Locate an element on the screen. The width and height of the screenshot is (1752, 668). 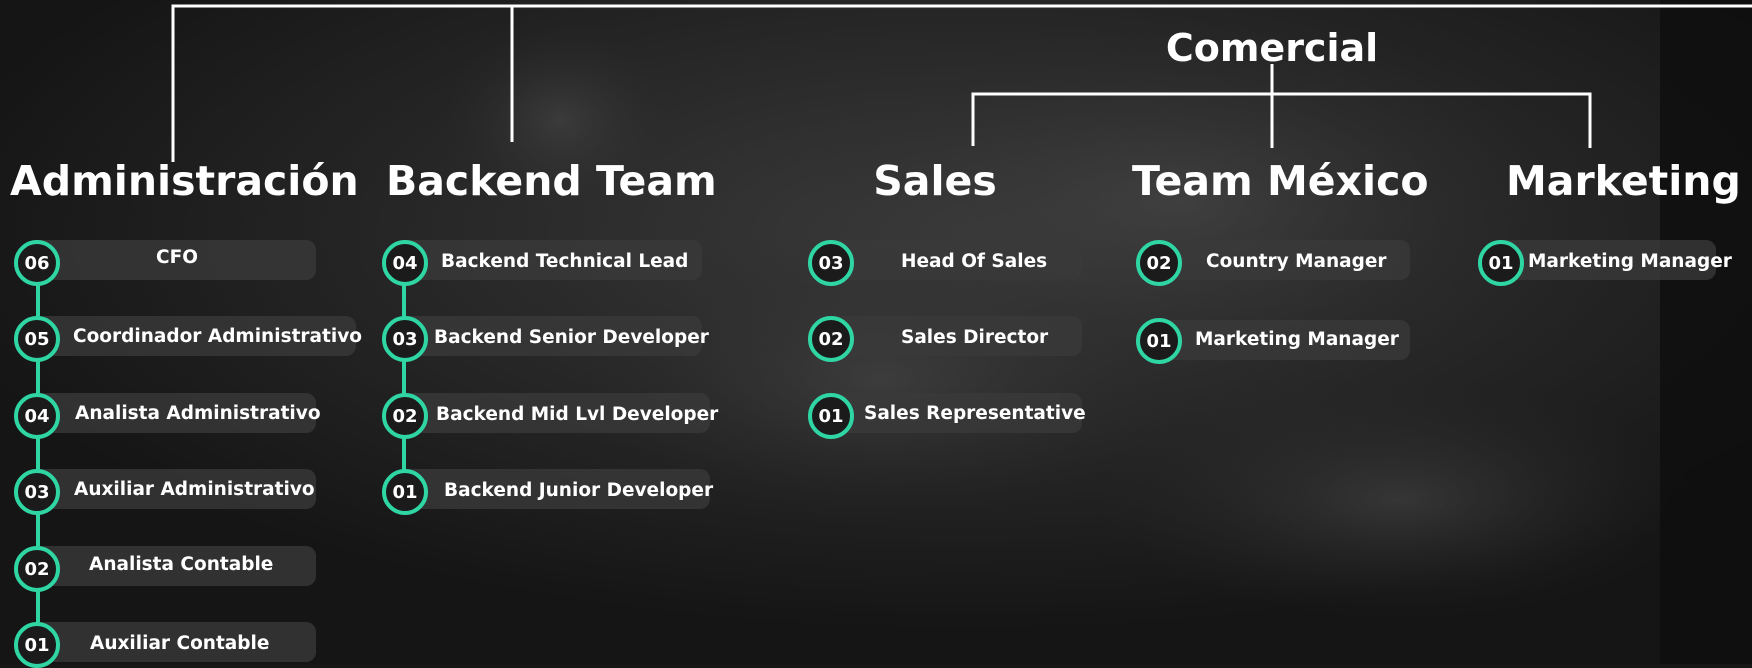
dept-title-sales: Sales is located at coordinates (935, 181).